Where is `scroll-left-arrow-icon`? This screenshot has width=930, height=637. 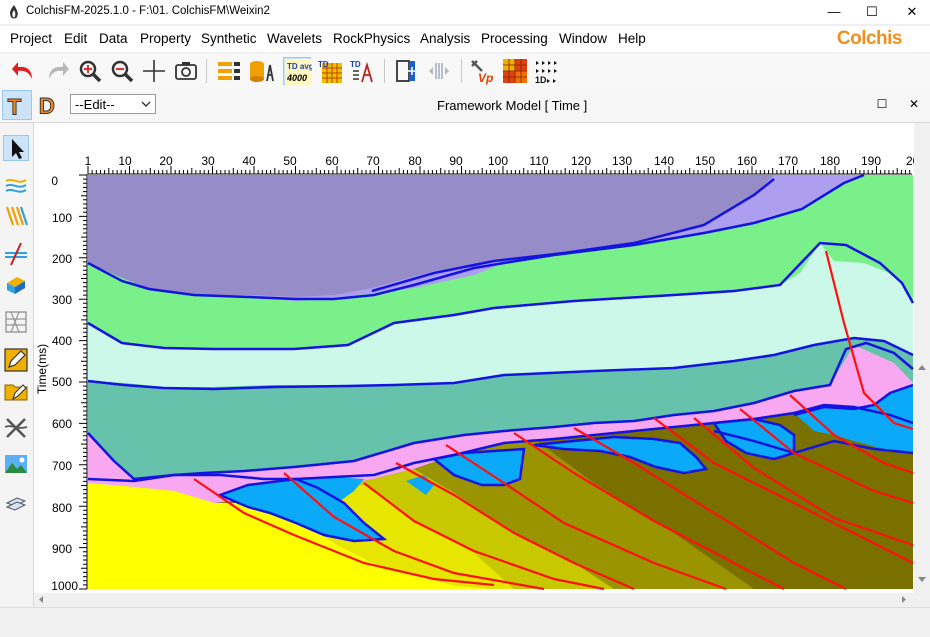 scroll-left-arrow-icon is located at coordinates (41, 599).